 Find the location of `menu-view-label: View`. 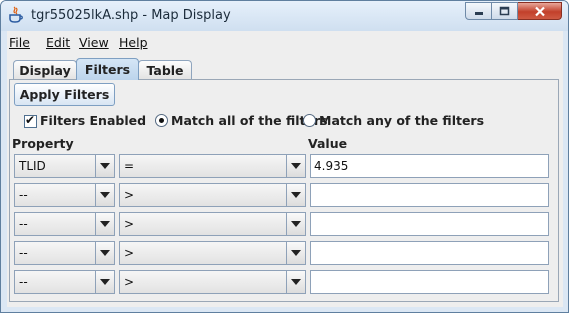

menu-view-label: View is located at coordinates (94, 42).